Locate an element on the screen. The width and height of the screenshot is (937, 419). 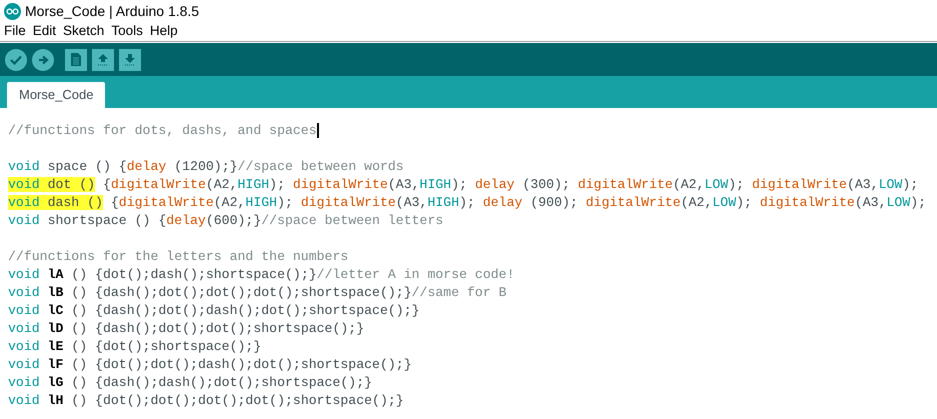
code-line: void dash () {digitalWrite(A2,HIGH); digitalWrite(A3,HIGH); delay (900); digitalWrite(A2,LOW); digitalWrite(A3,LOW); is located at coordinates (467, 203).